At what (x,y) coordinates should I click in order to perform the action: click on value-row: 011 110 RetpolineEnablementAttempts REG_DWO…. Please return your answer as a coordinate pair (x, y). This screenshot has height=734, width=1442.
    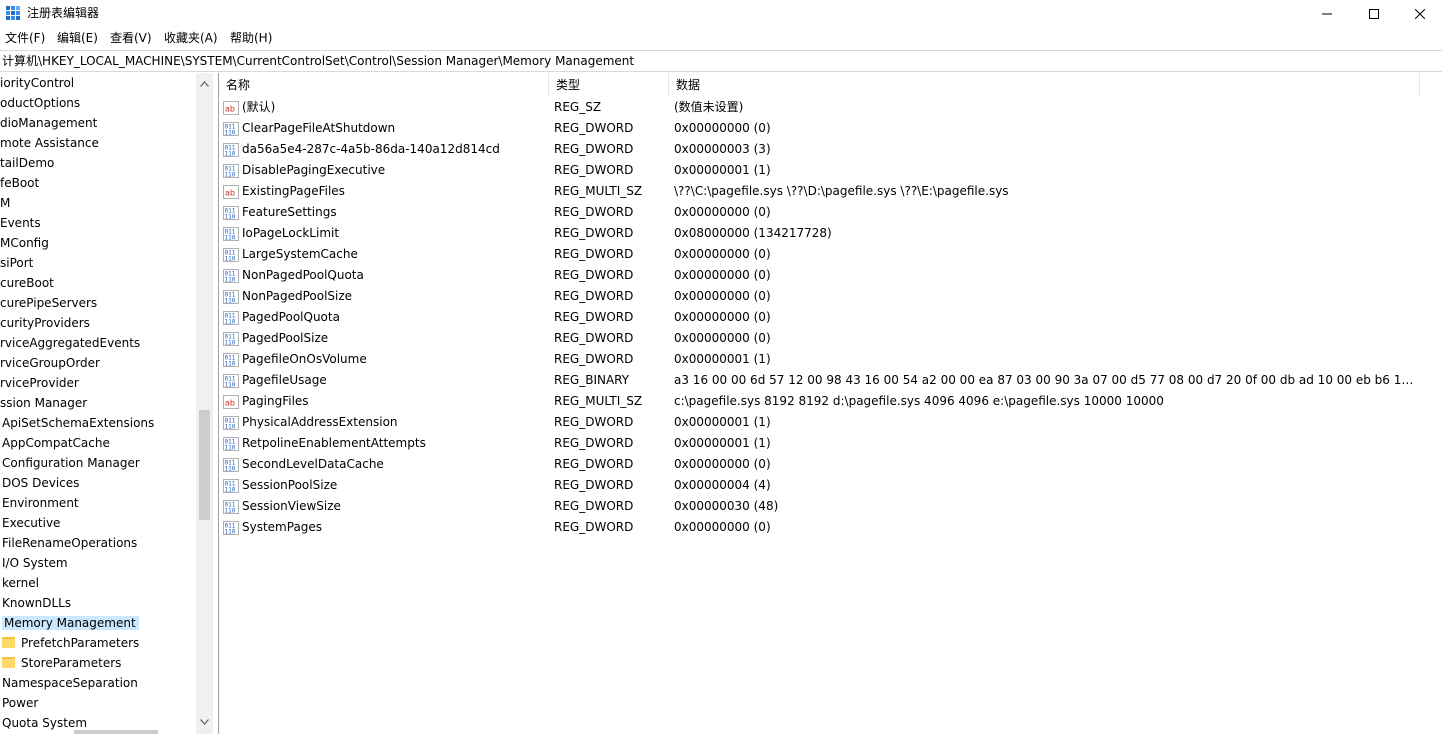
    Looking at the image, I should click on (830, 443).